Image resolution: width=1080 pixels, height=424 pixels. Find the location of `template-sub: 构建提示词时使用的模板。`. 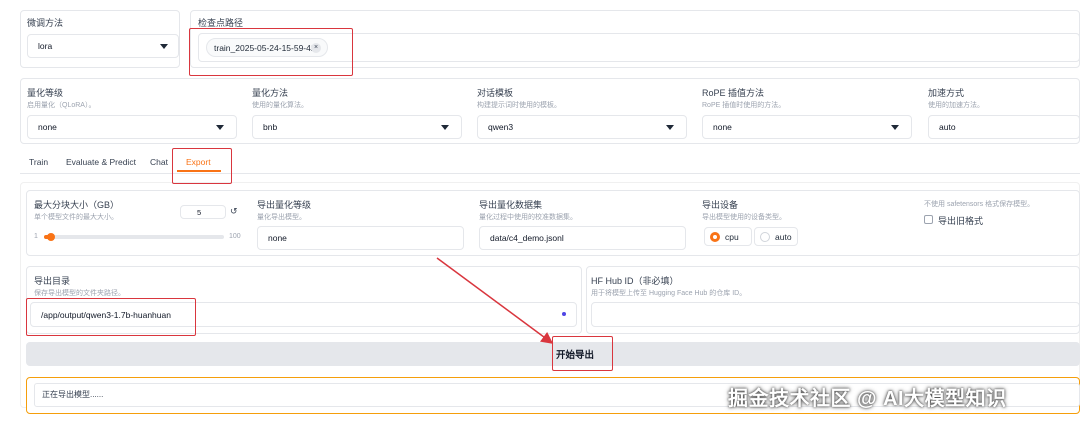

template-sub: 构建提示词时使用的模板。 is located at coordinates (519, 105).